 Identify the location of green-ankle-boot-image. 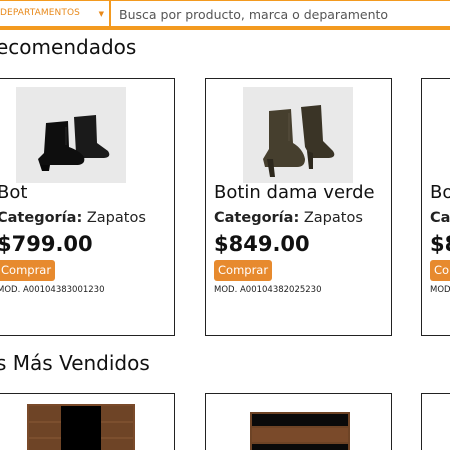
(298, 135).